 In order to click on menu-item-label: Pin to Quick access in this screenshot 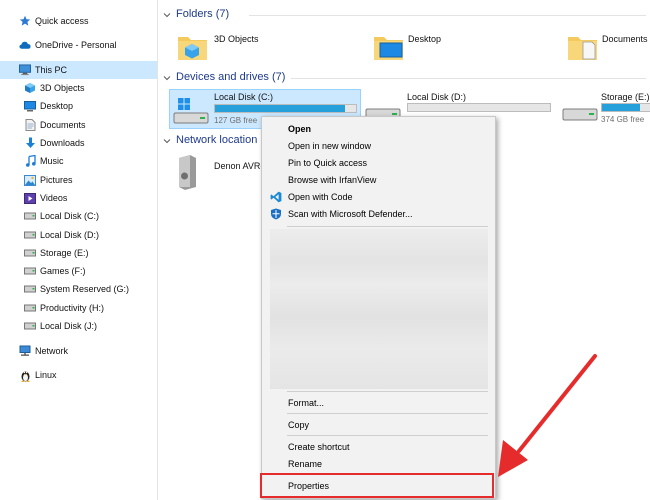, I will do `click(328, 162)`.